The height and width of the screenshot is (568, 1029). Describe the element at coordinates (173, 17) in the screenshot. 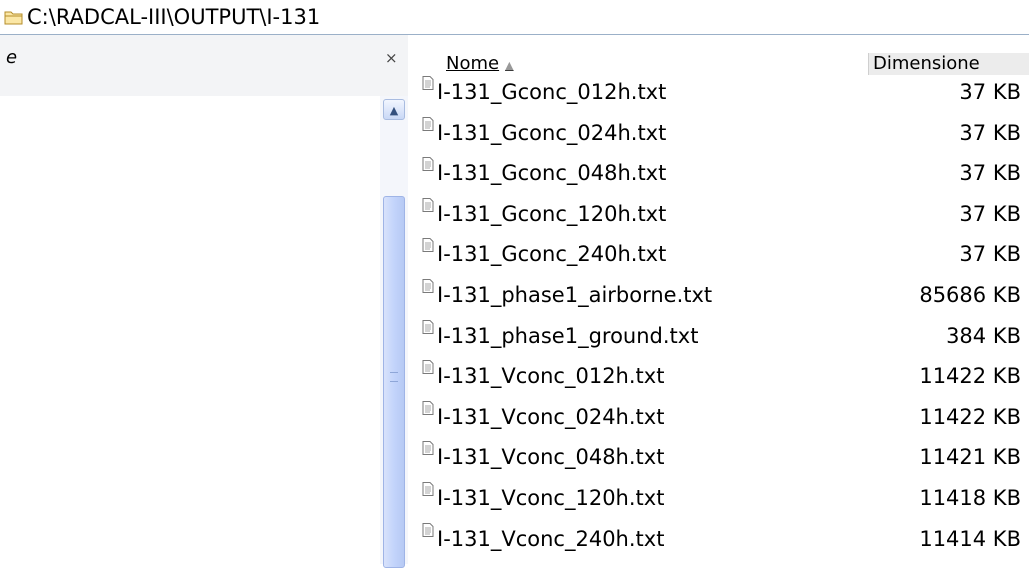

I see `address-path: C:\RADCAL-III\OUTPUT\I-131` at that location.